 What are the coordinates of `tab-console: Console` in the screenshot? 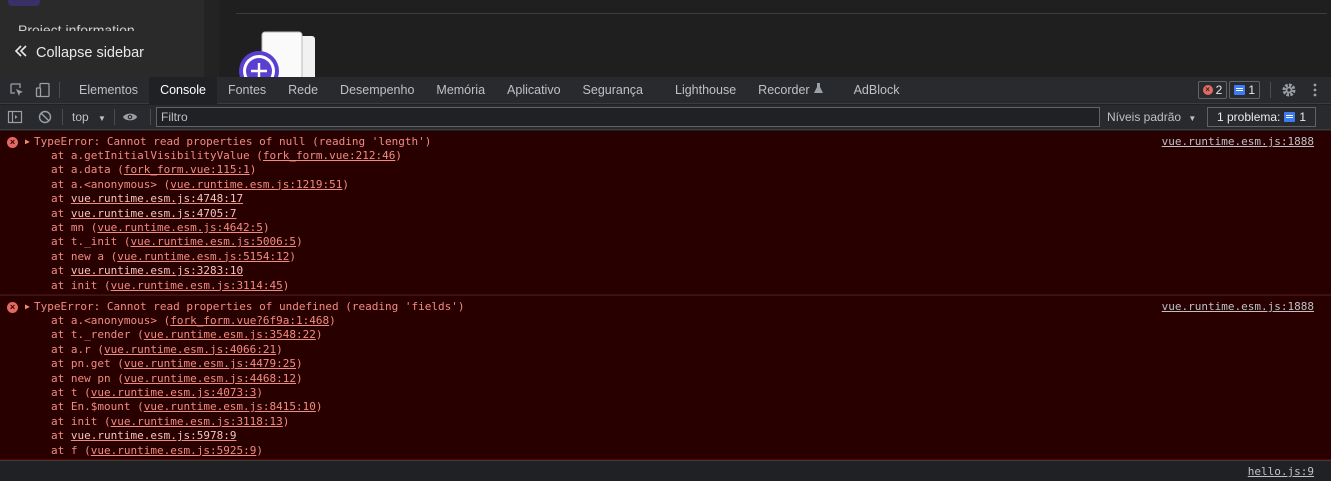 It's located at (183, 90).